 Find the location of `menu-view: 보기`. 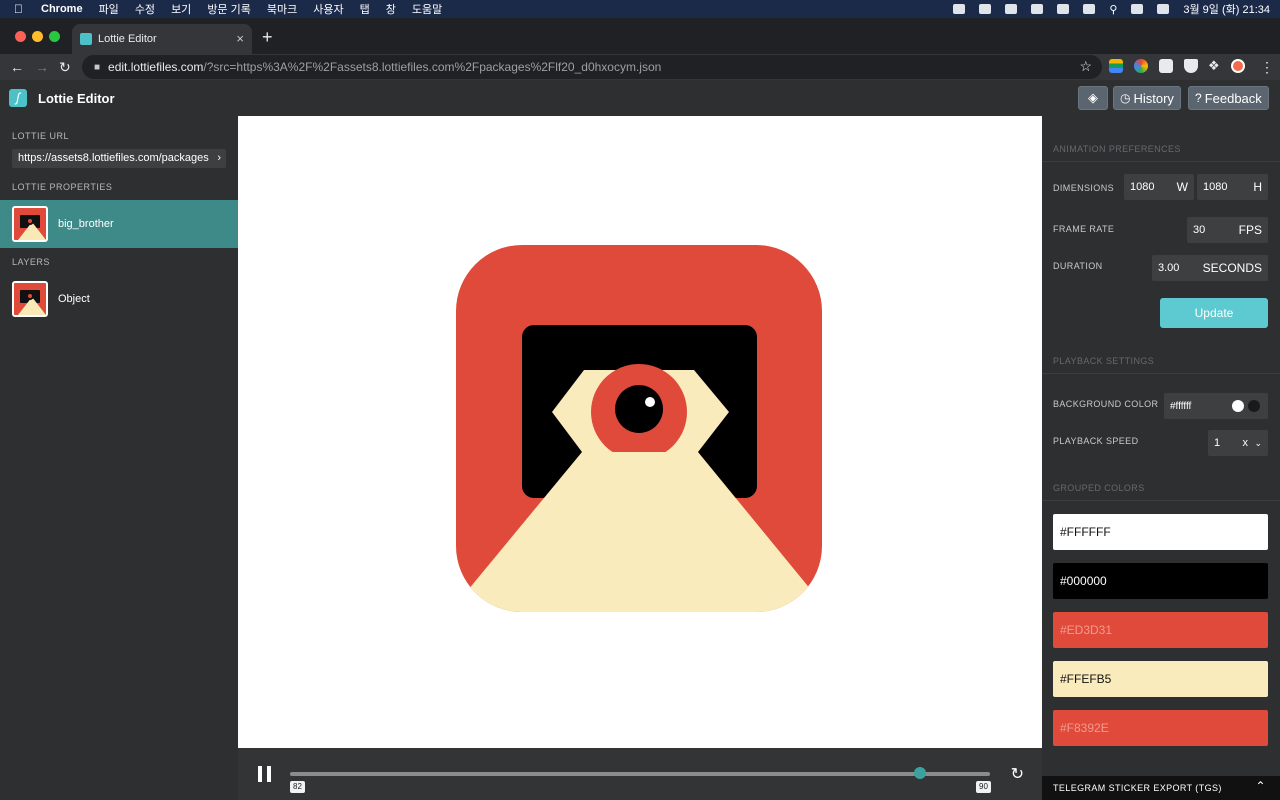

menu-view: 보기 is located at coordinates (181, 9).